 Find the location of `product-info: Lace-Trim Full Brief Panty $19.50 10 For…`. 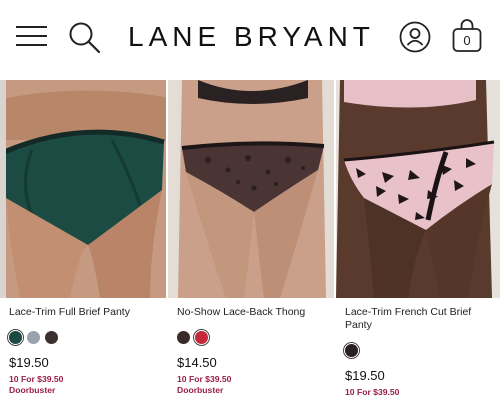

product-info: Lace-Trim Full Brief Panty $19.50 10 For… is located at coordinates (84, 351).